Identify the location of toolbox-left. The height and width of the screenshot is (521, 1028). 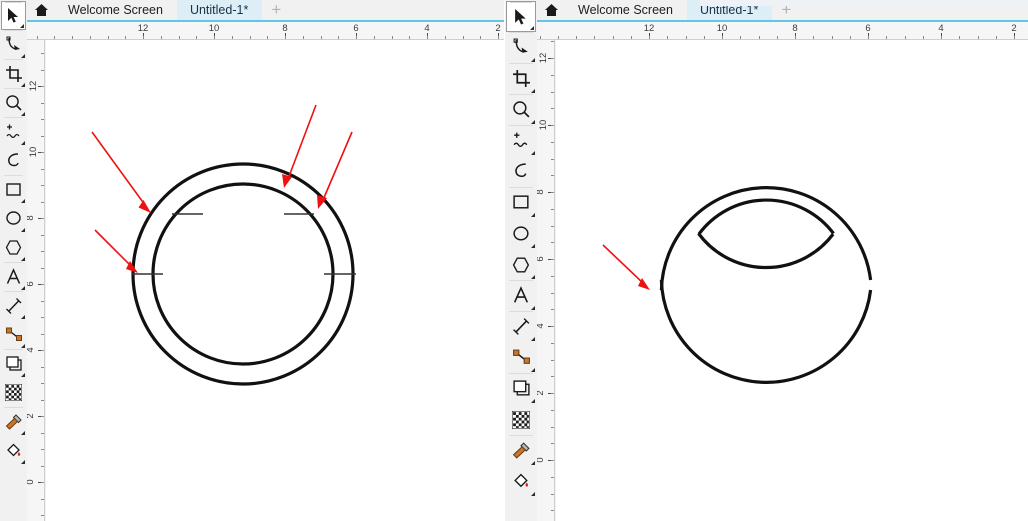
(13, 260).